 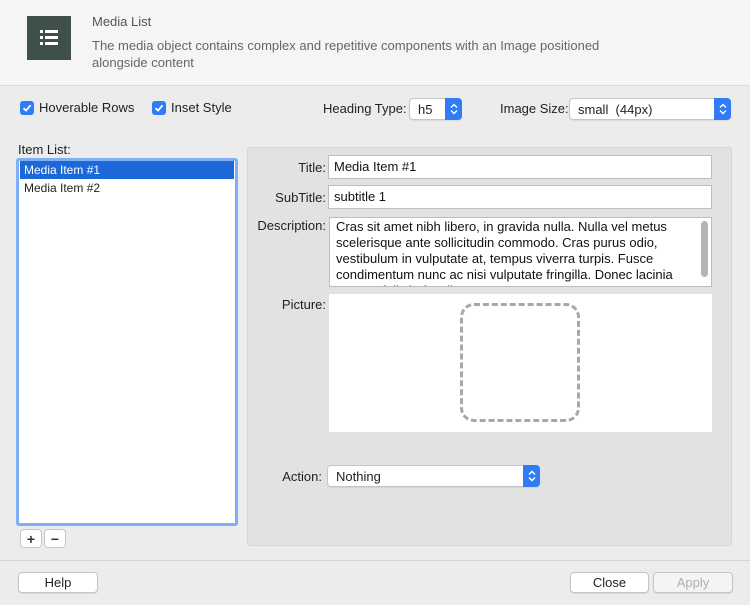 I want to click on picture-label: Picture:, so click(x=303, y=304).